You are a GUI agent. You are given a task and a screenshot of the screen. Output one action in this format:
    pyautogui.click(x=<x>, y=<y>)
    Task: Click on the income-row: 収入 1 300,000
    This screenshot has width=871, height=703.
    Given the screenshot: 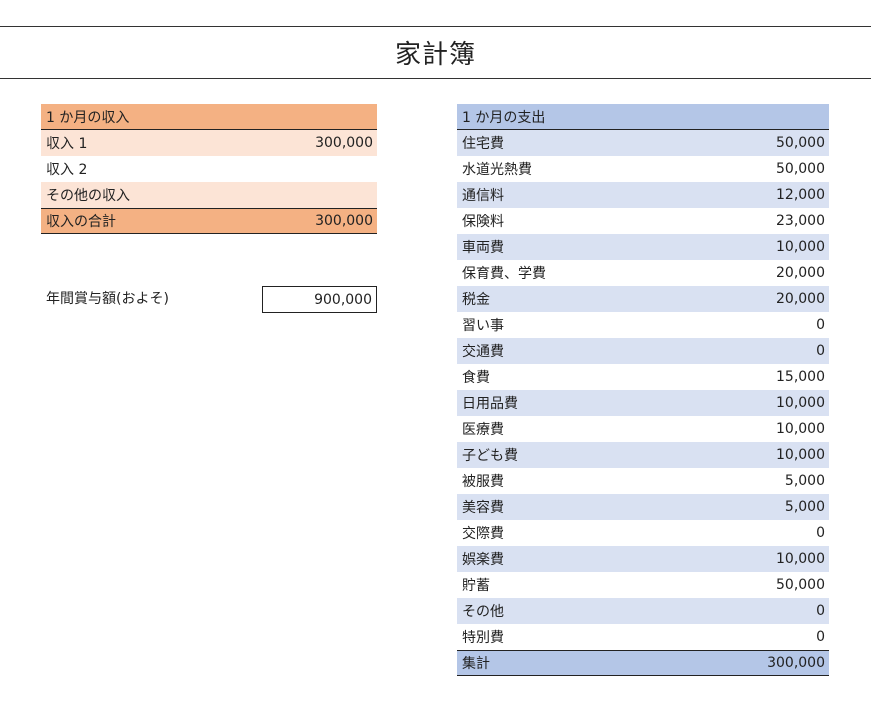 What is the action you would take?
    pyautogui.click(x=209, y=143)
    